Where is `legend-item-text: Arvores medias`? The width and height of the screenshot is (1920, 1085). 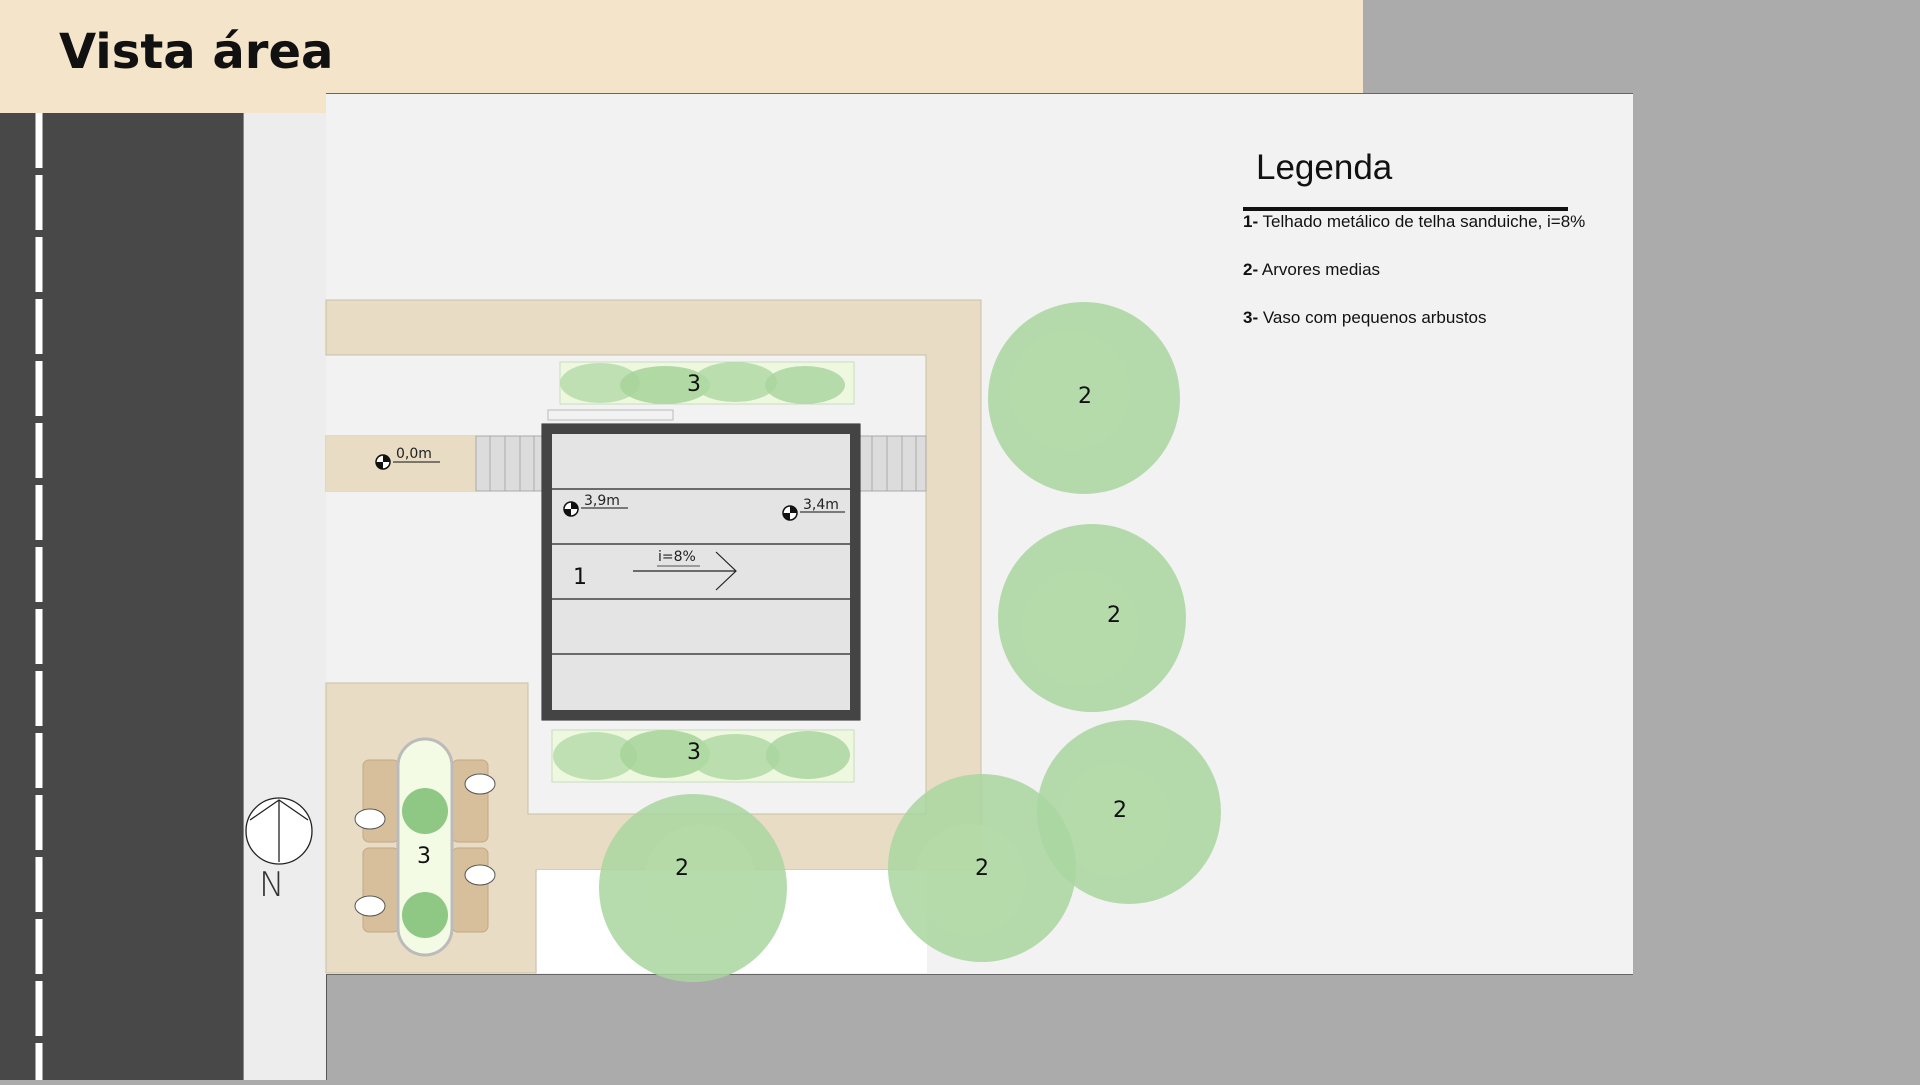 legend-item-text: Arvores medias is located at coordinates (1321, 269).